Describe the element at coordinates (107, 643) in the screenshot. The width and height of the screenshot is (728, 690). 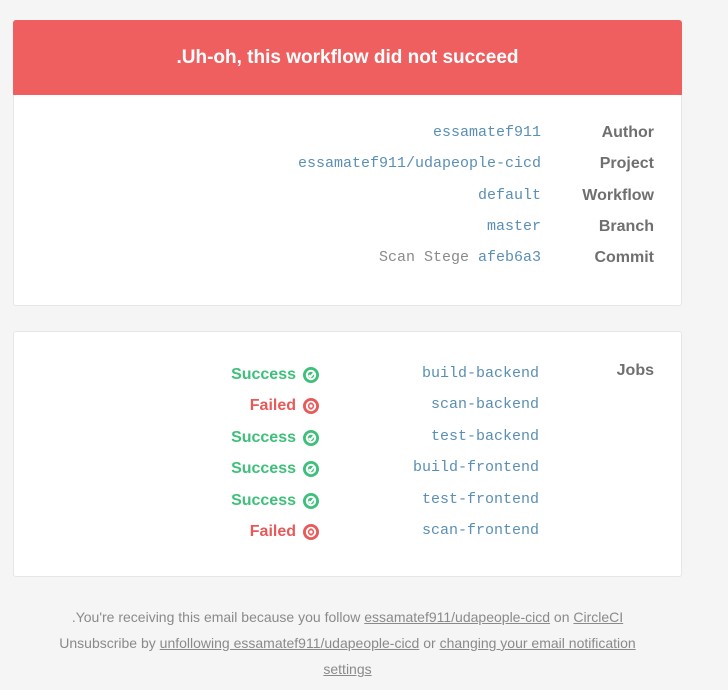
I see `footer-text: Unsubscribe by` at that location.